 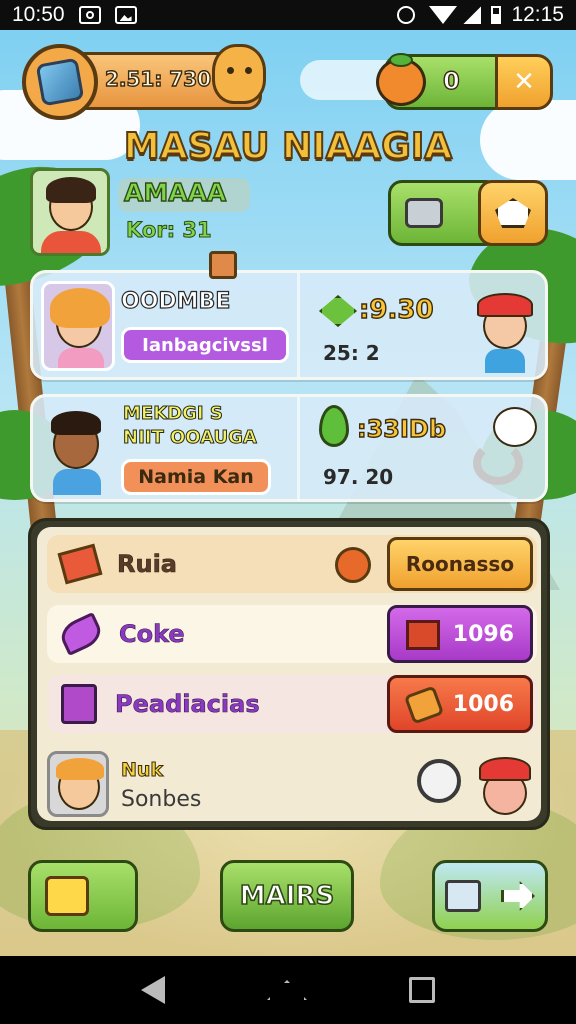 What do you see at coordinates (334, 426) in the screenshot?
I see `droplet-icon` at bounding box center [334, 426].